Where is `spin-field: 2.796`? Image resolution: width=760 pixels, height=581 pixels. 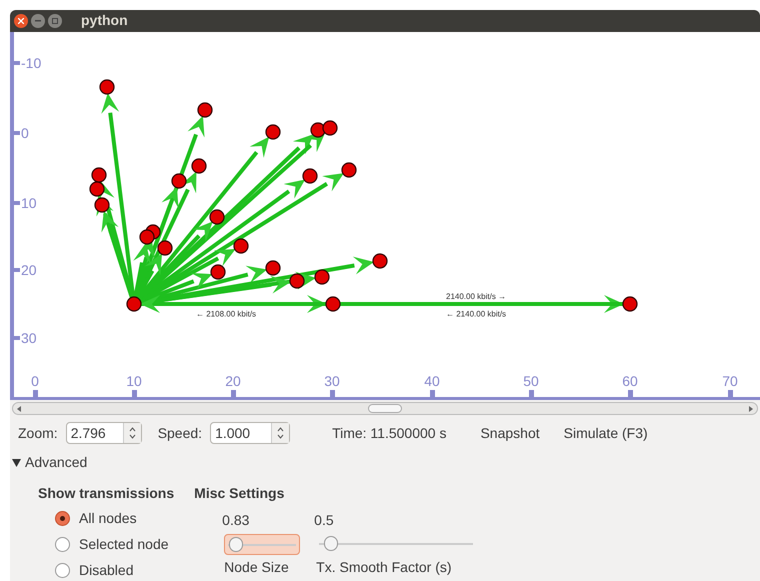
spin-field: 2.796 is located at coordinates (104, 433).